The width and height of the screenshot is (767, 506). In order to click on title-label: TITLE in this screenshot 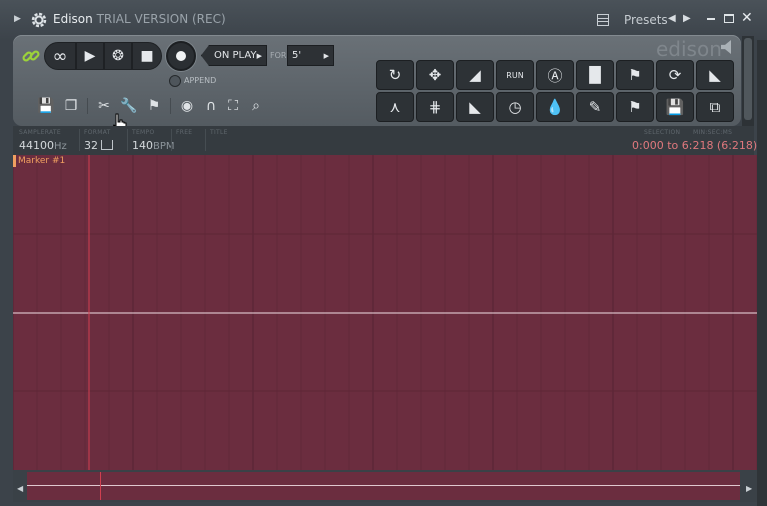, I will do `click(219, 132)`.